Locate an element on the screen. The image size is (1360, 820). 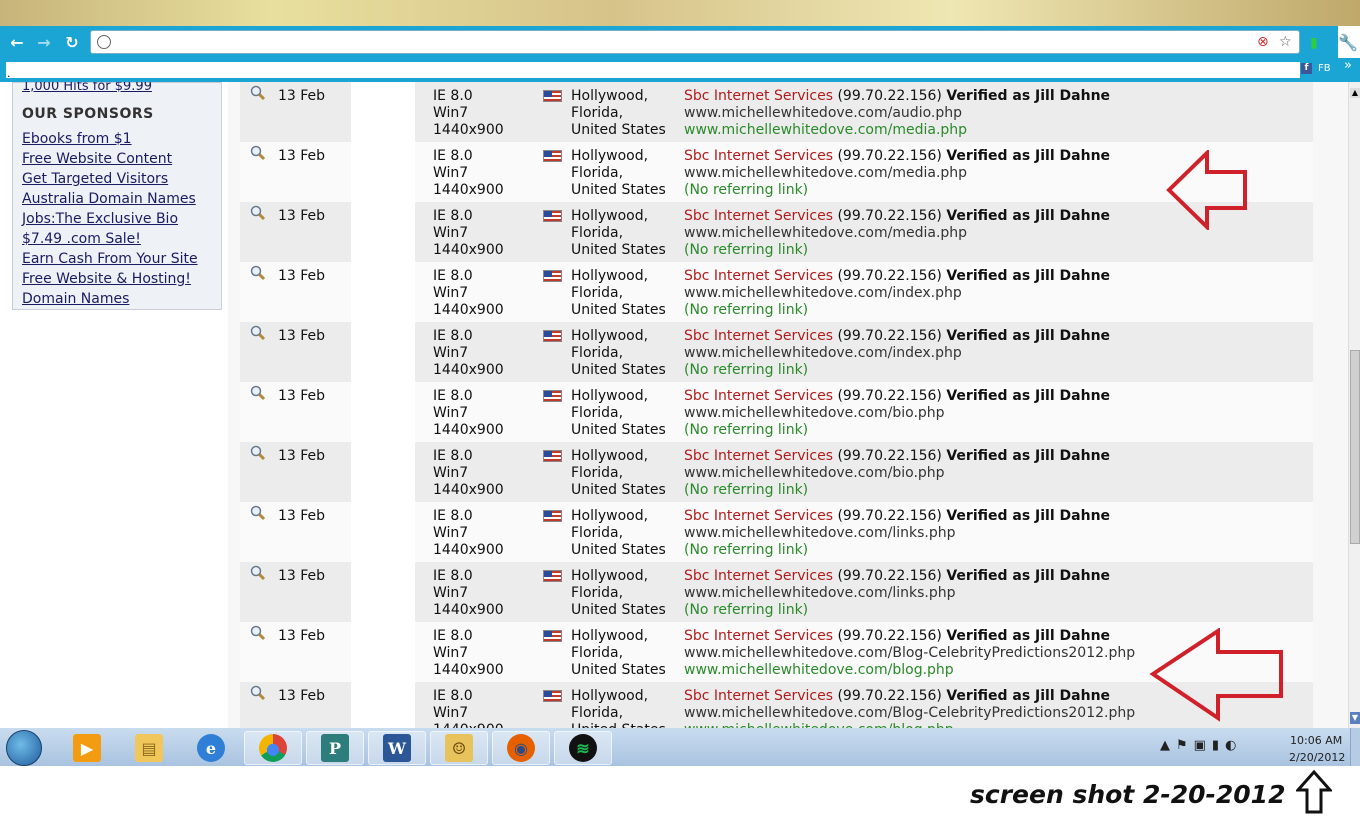
back-button: ← is located at coordinates (17, 43).